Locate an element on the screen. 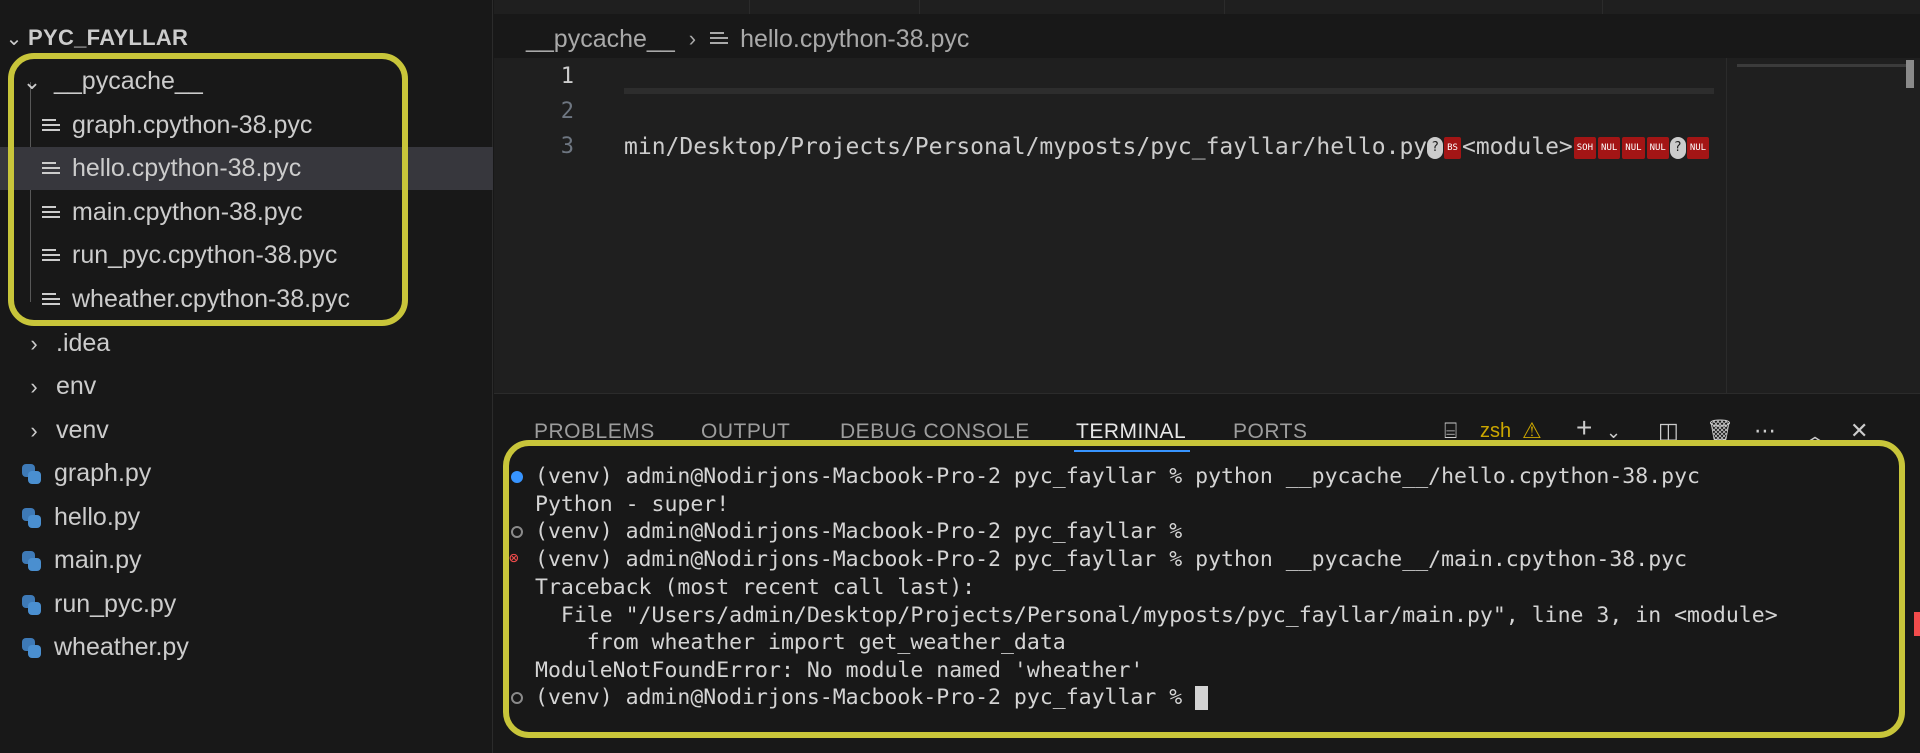 This screenshot has width=1920, height=753. tree-item-label: graph.cpython-38.pyc is located at coordinates (192, 125).